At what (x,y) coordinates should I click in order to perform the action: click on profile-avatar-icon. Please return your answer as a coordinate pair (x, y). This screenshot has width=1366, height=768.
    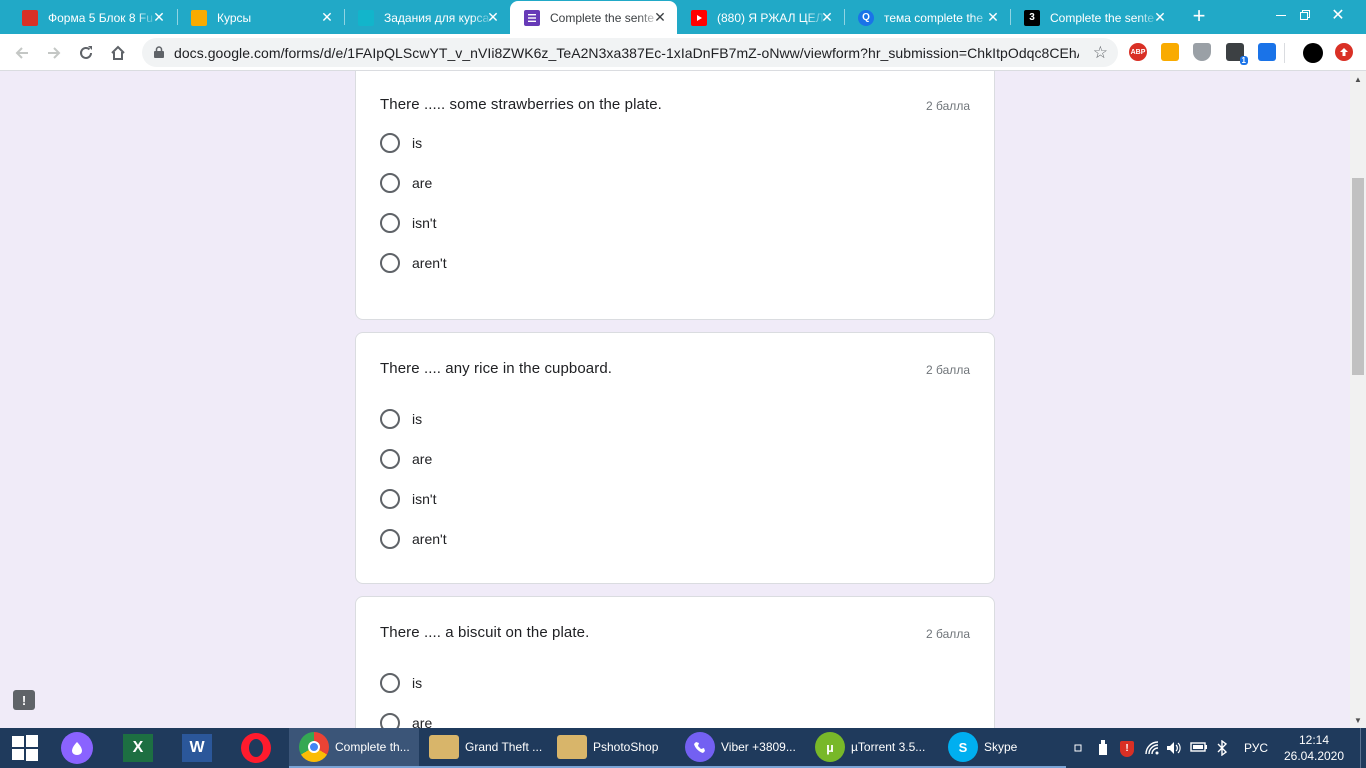
    Looking at the image, I should click on (1313, 53).